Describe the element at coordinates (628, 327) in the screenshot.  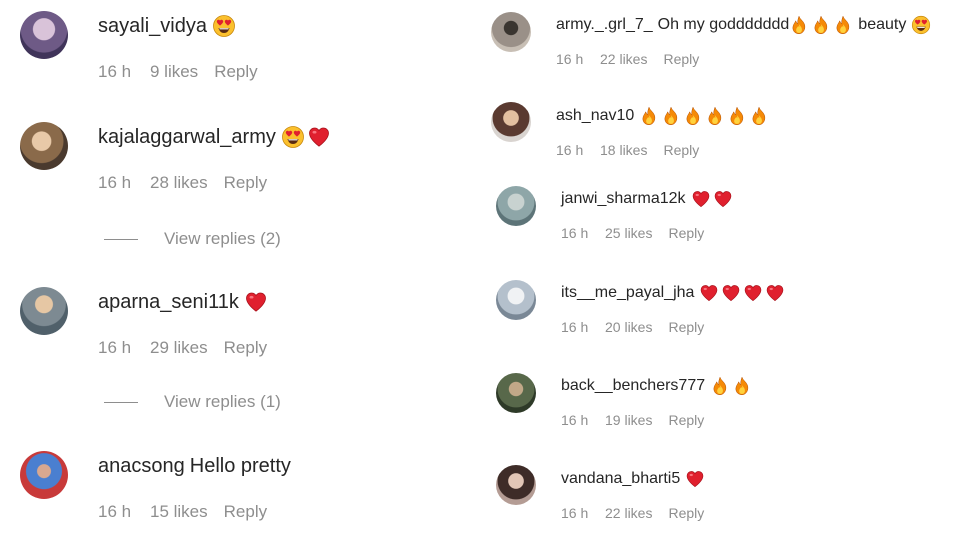
I see `likes-count: 20 likes` at that location.